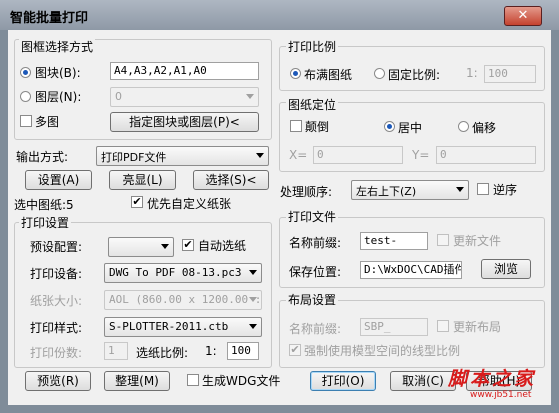  What do you see at coordinates (58, 180) in the screenshot?
I see `settings-button: 设置(A)` at bounding box center [58, 180].